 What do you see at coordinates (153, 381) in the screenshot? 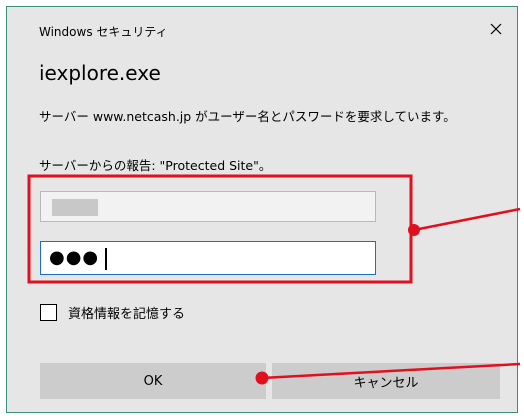
I see `ok-button: OK` at bounding box center [153, 381].